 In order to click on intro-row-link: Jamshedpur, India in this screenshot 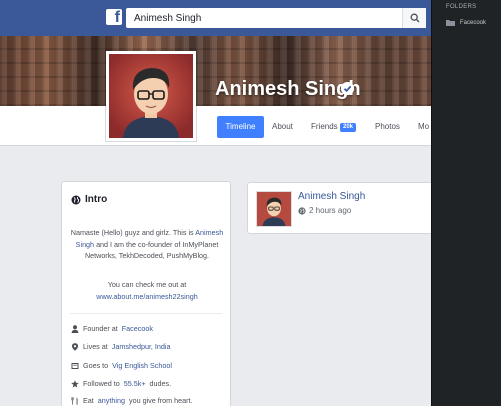, I will do `click(141, 346)`.